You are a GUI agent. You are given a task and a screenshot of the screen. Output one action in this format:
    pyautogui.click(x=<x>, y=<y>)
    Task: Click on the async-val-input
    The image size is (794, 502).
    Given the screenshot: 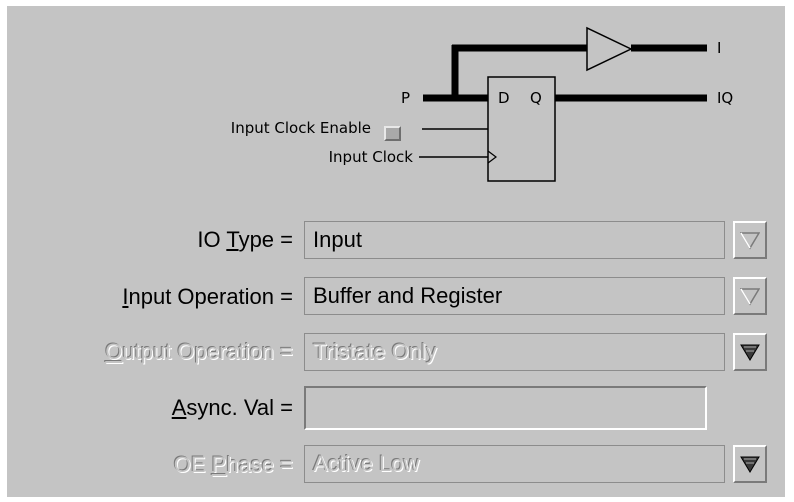 What is the action you would take?
    pyautogui.click(x=504, y=407)
    